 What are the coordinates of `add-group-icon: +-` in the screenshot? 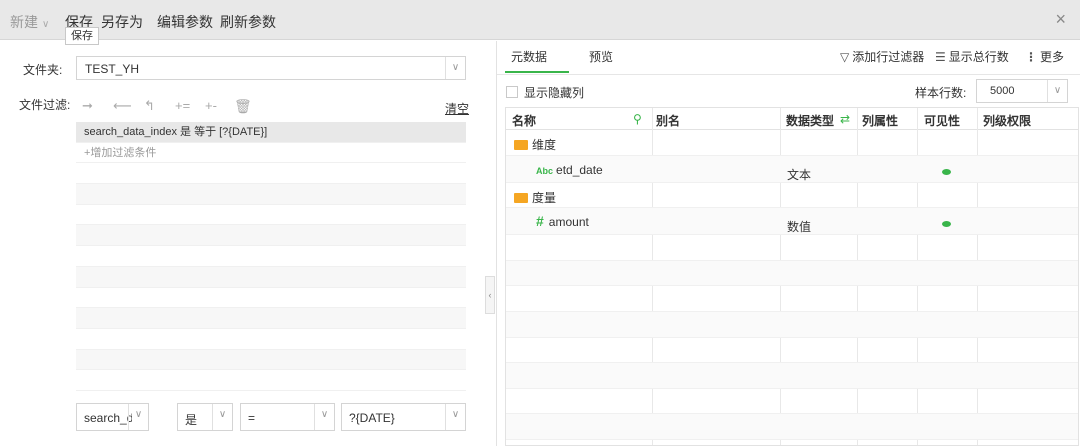 It's located at (211, 106).